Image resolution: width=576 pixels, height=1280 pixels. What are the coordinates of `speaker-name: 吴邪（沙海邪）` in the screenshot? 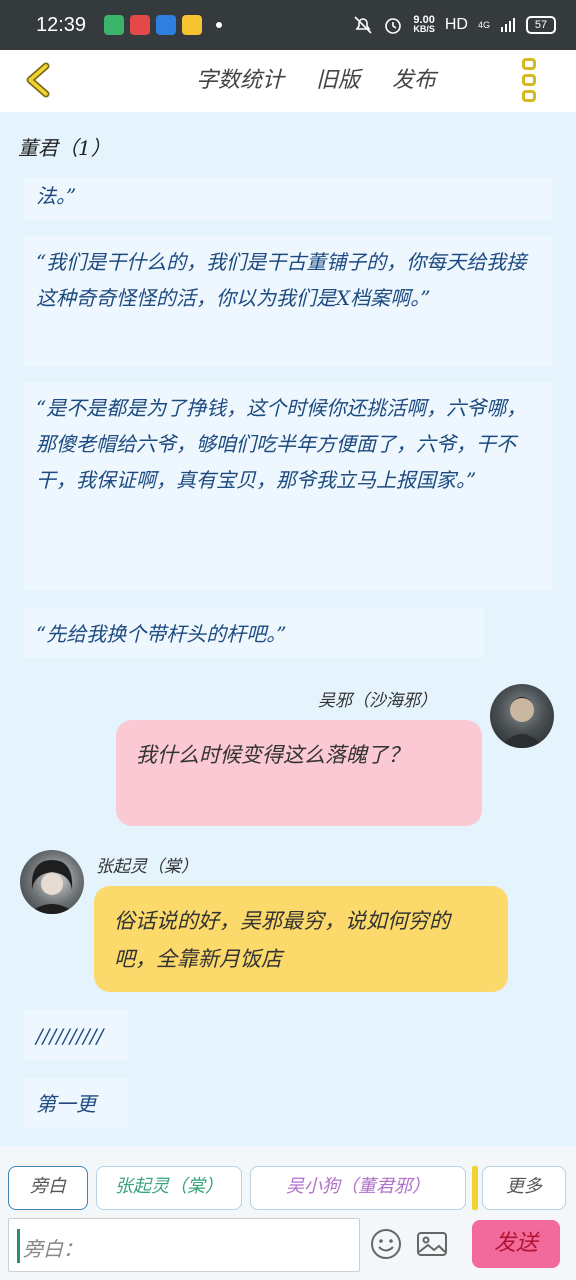 It's located at (377, 701).